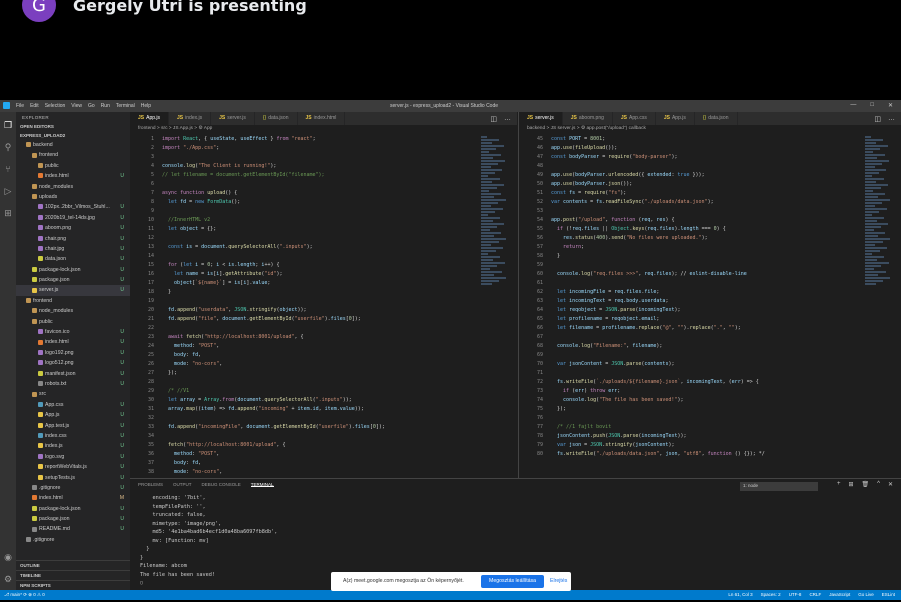 This screenshot has width=901, height=602. What do you see at coordinates (73, 363) in the screenshot?
I see `tree-item: logo512.png U` at bounding box center [73, 363].